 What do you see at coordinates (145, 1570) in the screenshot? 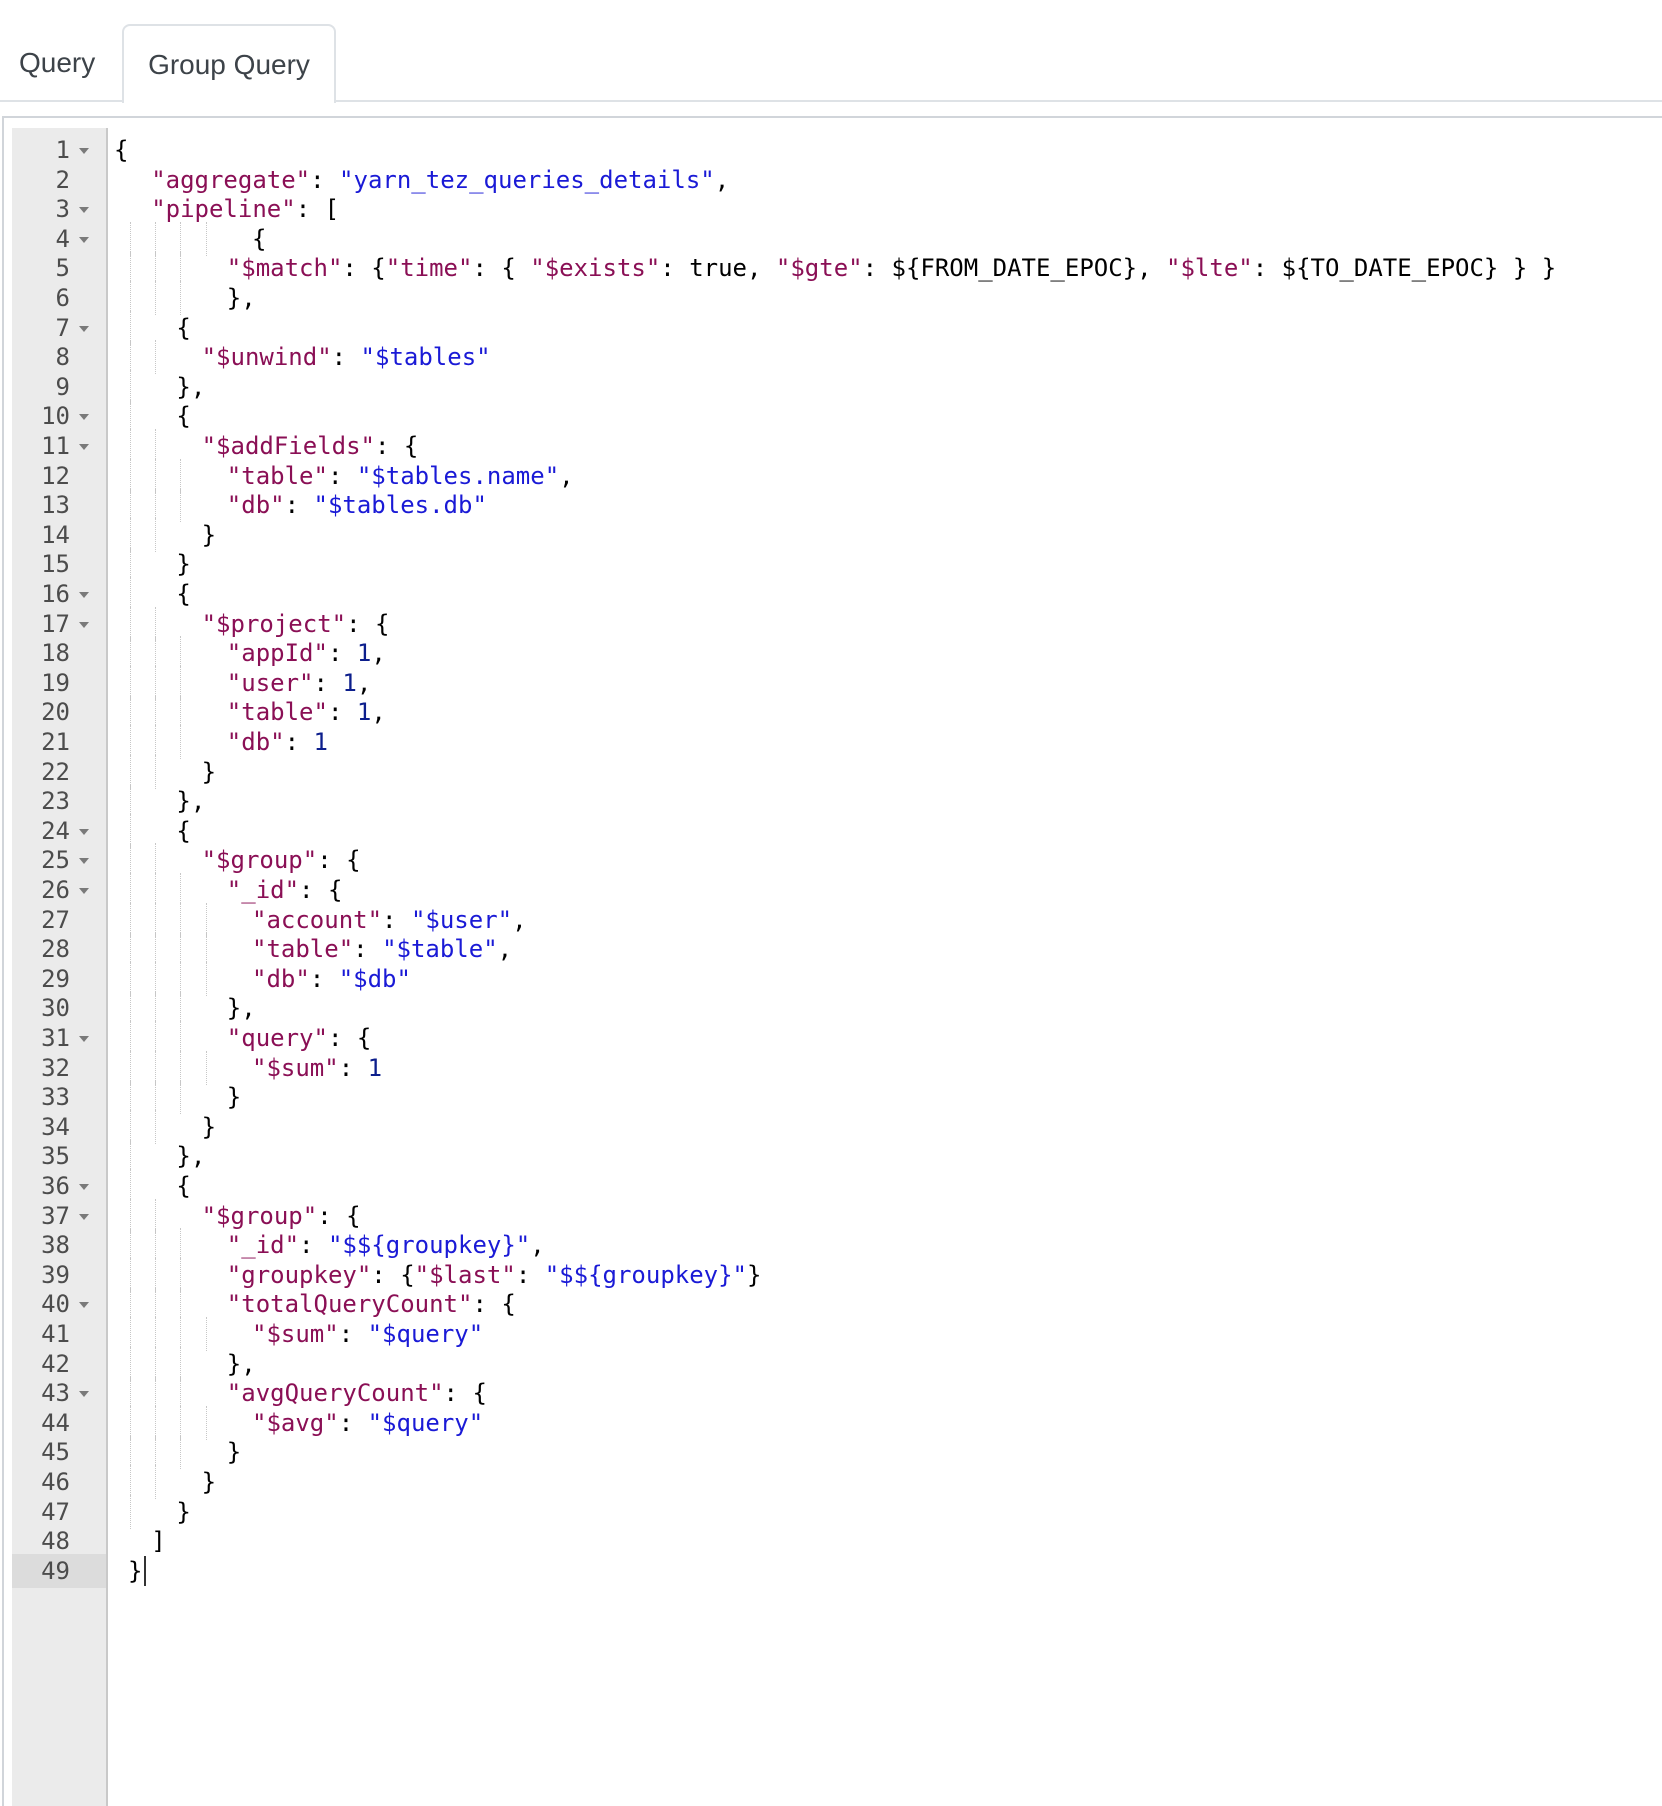
I see `text-cursor` at bounding box center [145, 1570].